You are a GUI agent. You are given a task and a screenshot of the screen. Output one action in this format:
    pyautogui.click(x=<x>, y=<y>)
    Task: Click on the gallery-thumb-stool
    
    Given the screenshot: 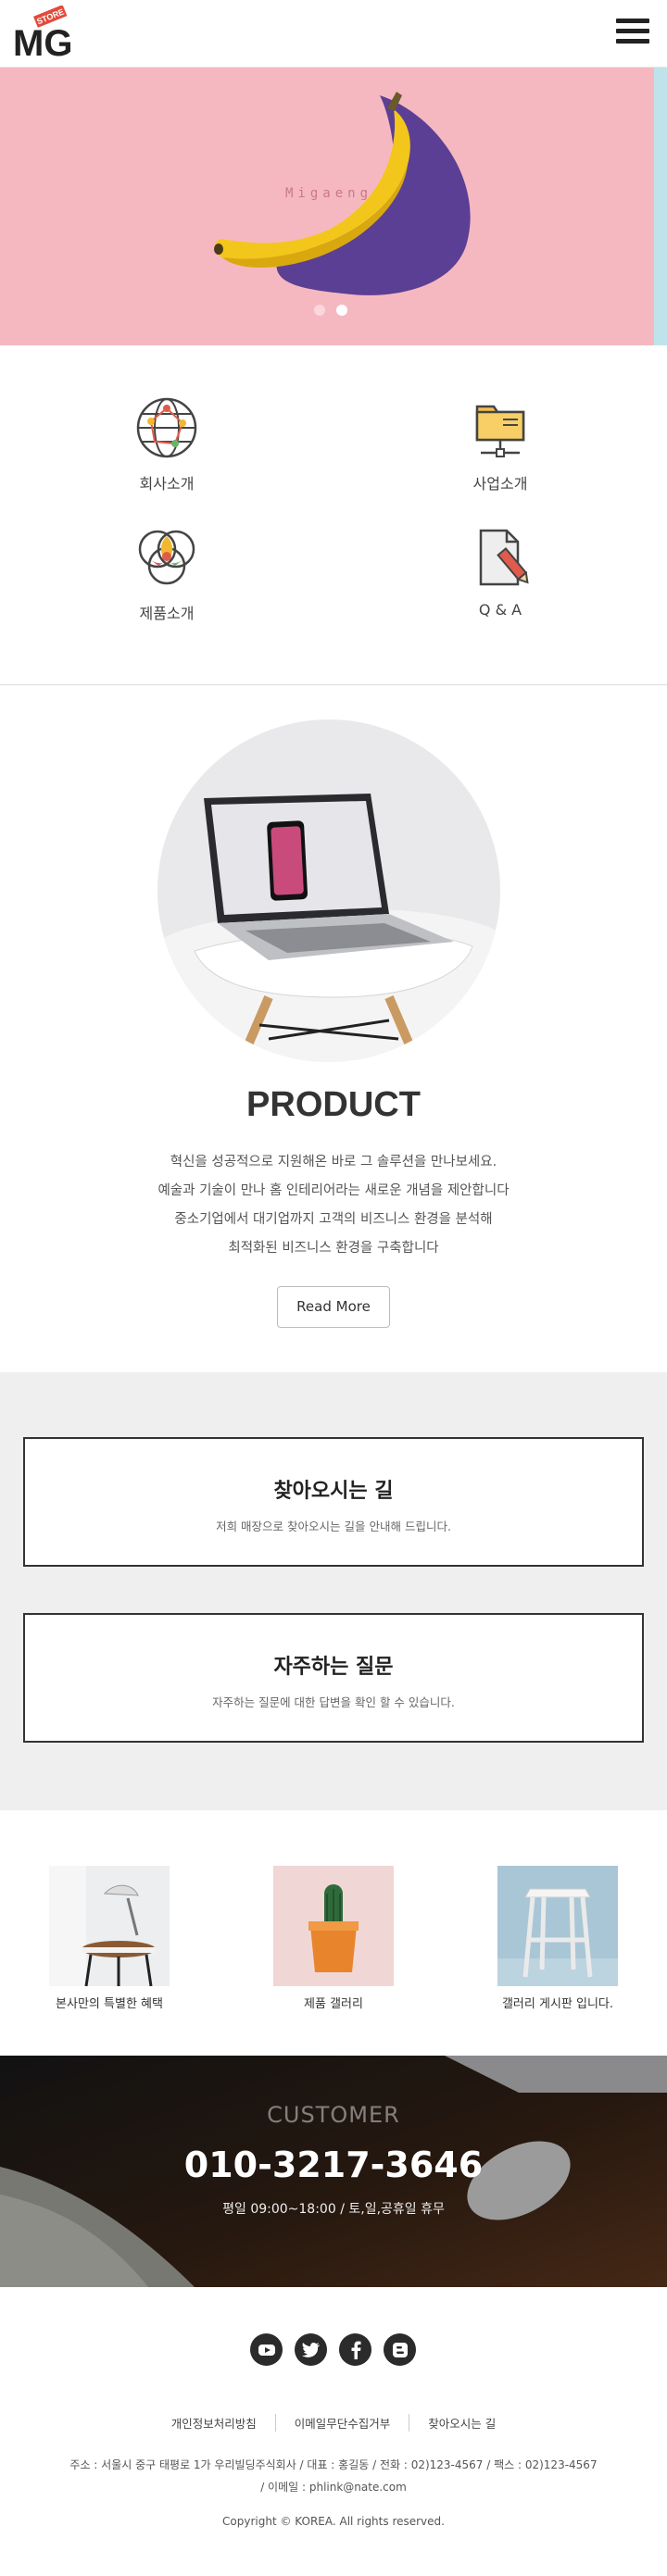 What is the action you would take?
    pyautogui.click(x=557, y=1926)
    